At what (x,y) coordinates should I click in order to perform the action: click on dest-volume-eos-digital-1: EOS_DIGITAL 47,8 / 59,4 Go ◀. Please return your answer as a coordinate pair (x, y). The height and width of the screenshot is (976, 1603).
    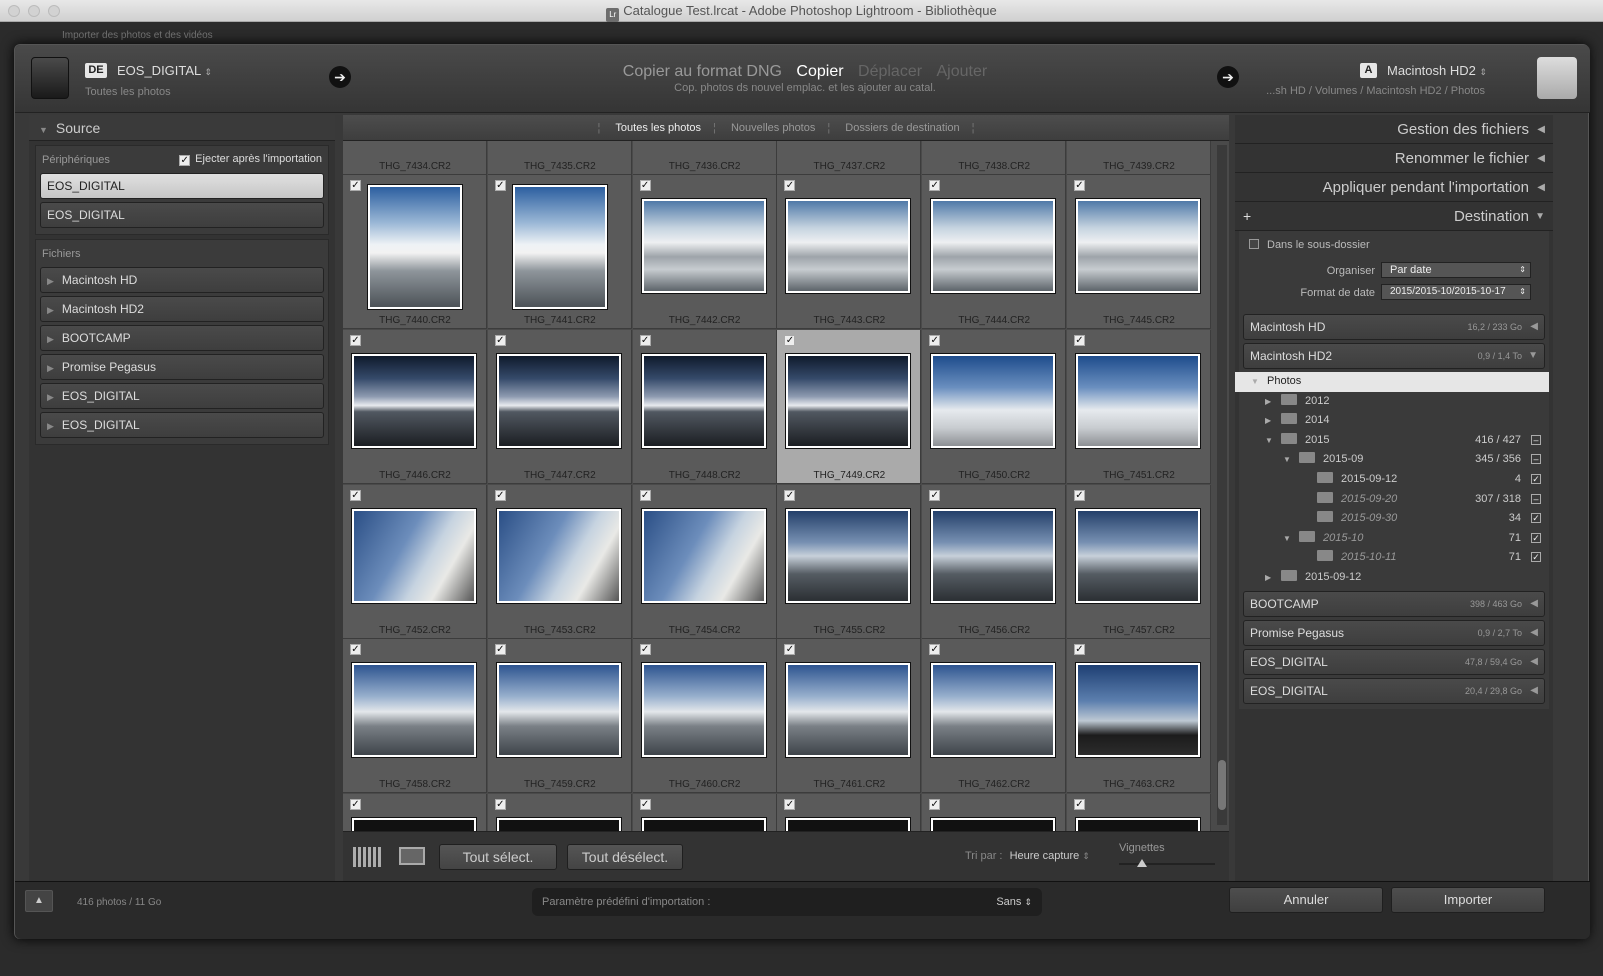
    Looking at the image, I should click on (1394, 661).